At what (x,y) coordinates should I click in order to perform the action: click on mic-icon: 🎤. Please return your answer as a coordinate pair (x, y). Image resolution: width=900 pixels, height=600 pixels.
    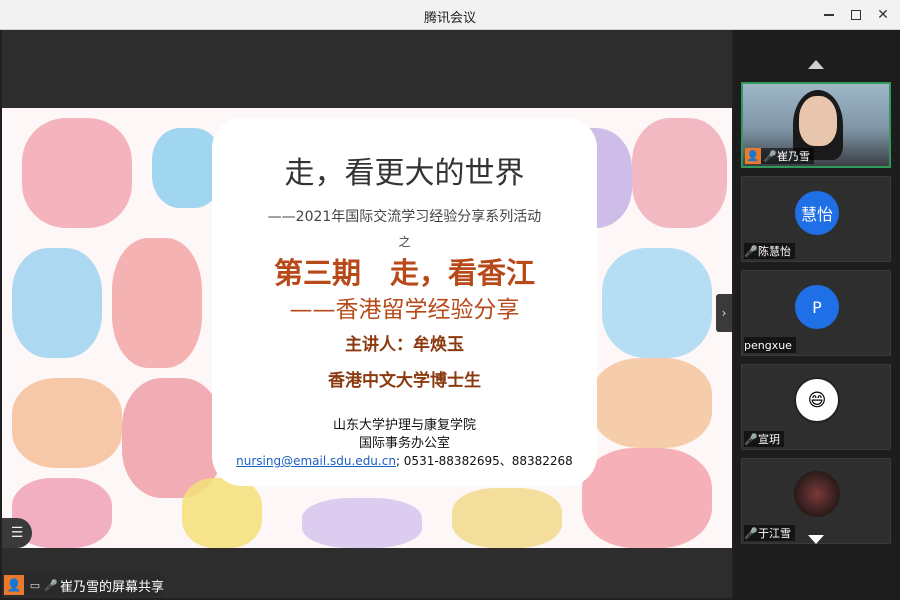
    Looking at the image, I should click on (51, 585).